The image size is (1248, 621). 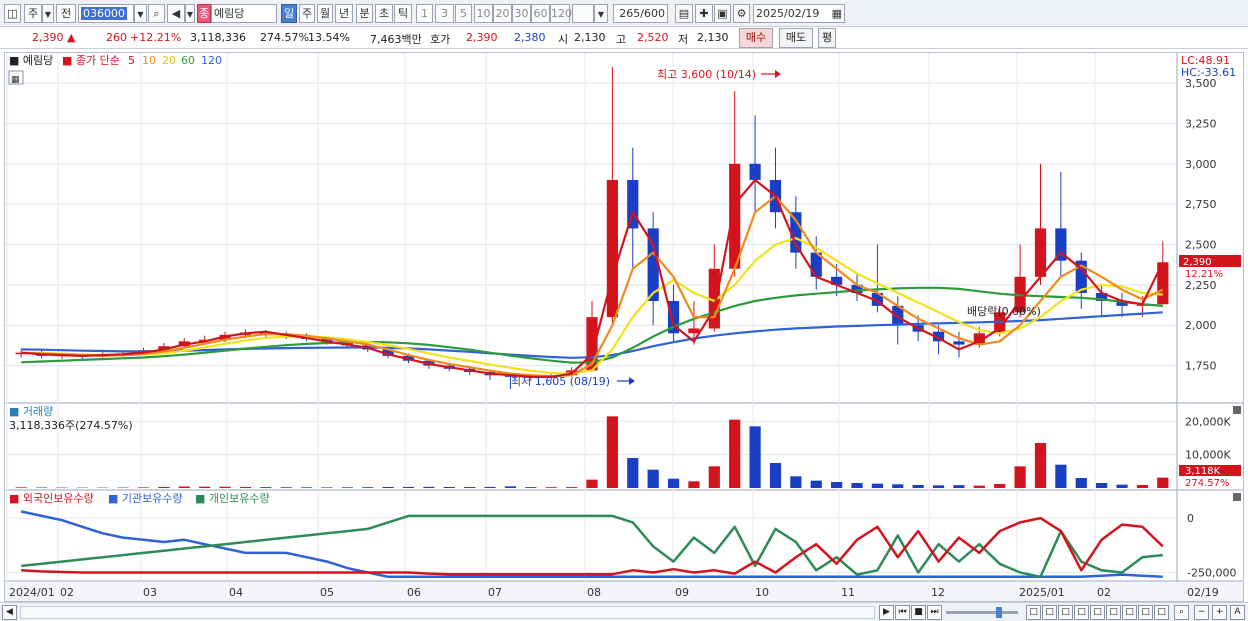 What do you see at coordinates (403, 13) in the screenshot?
I see `period-tick: 틱` at bounding box center [403, 13].